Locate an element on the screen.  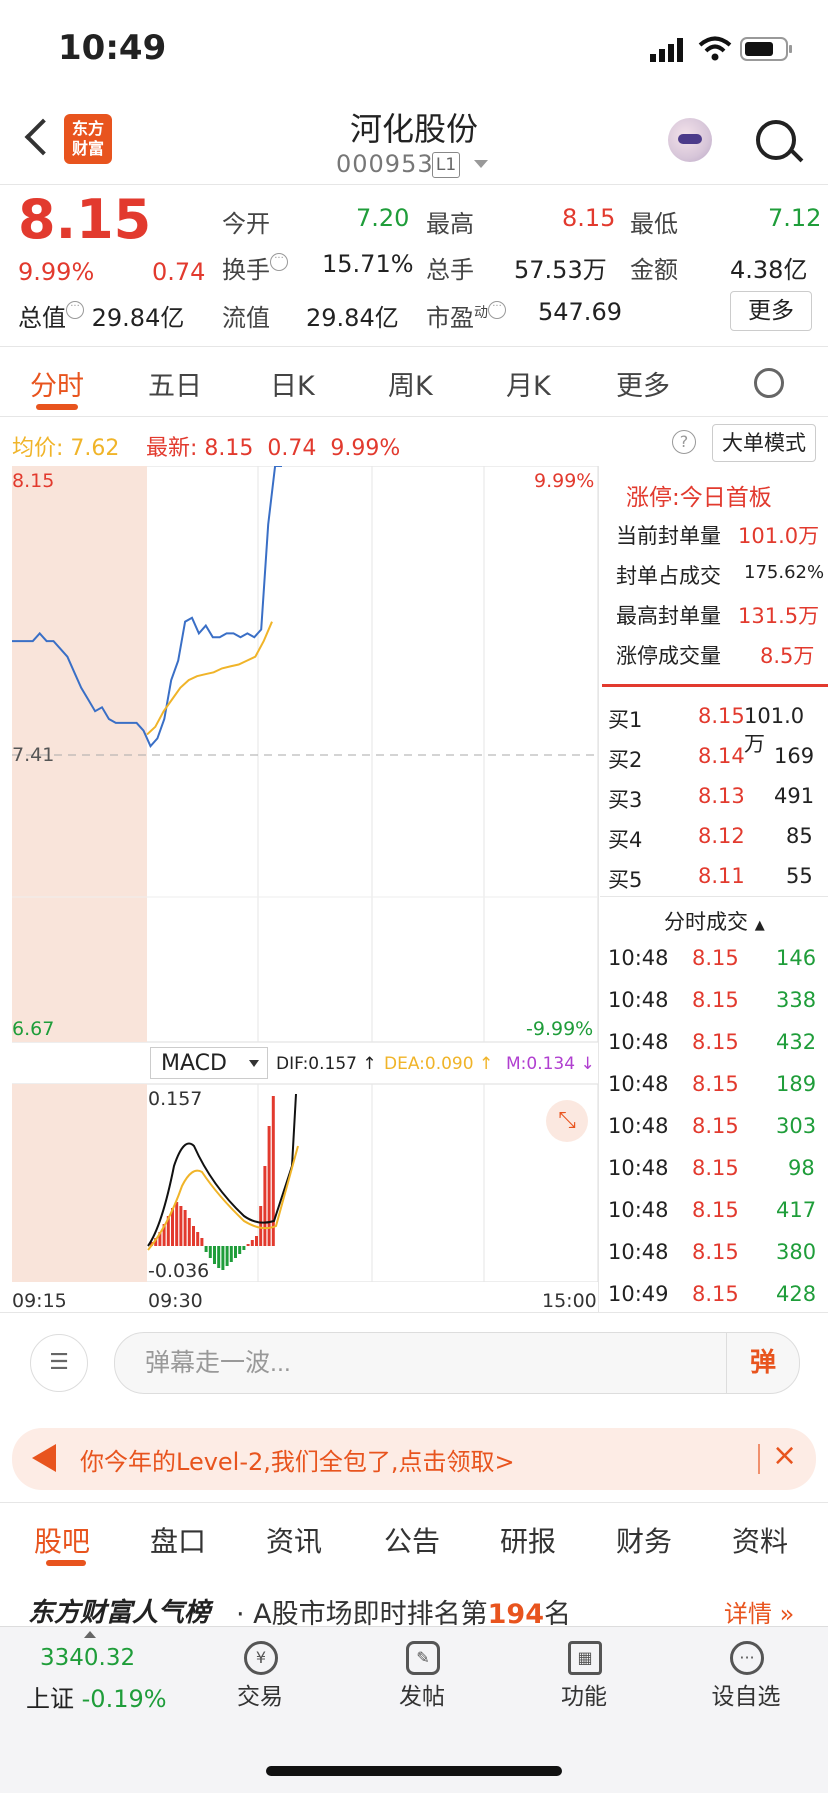
pe-label: 市盈动 ··· is located at coordinates (466, 315).